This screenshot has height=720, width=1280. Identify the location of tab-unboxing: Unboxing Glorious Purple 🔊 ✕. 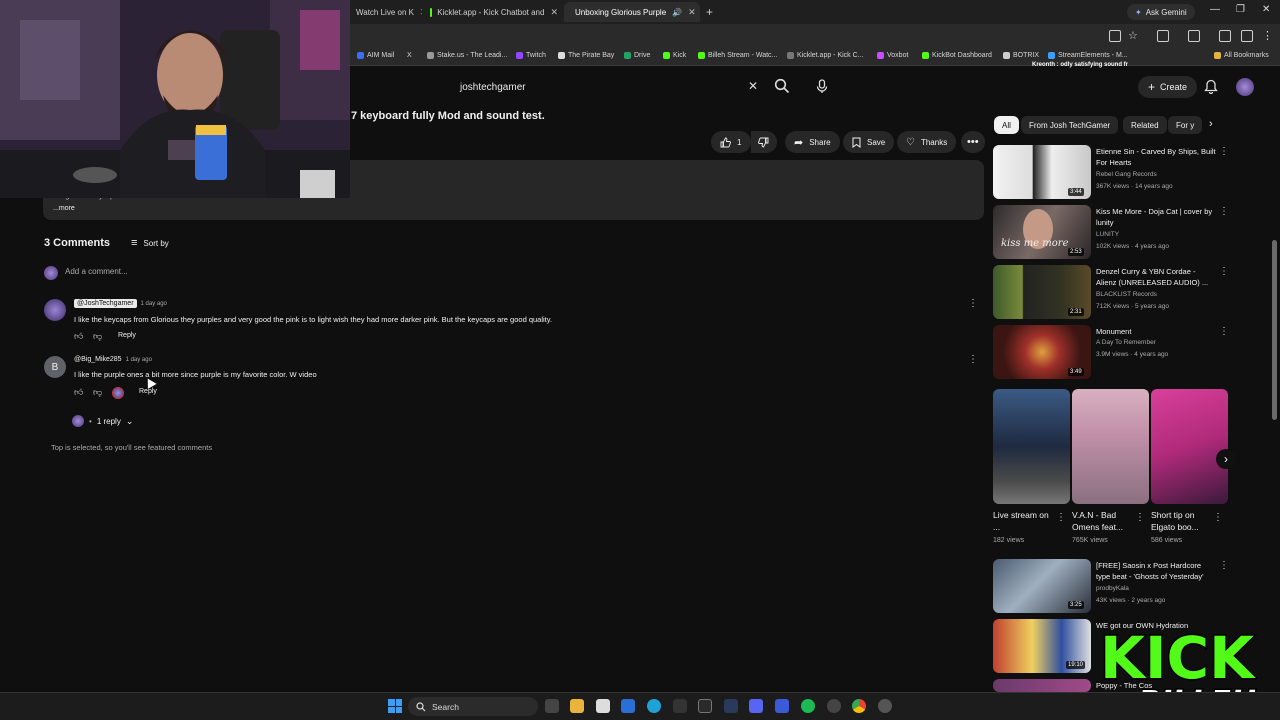
(632, 12).